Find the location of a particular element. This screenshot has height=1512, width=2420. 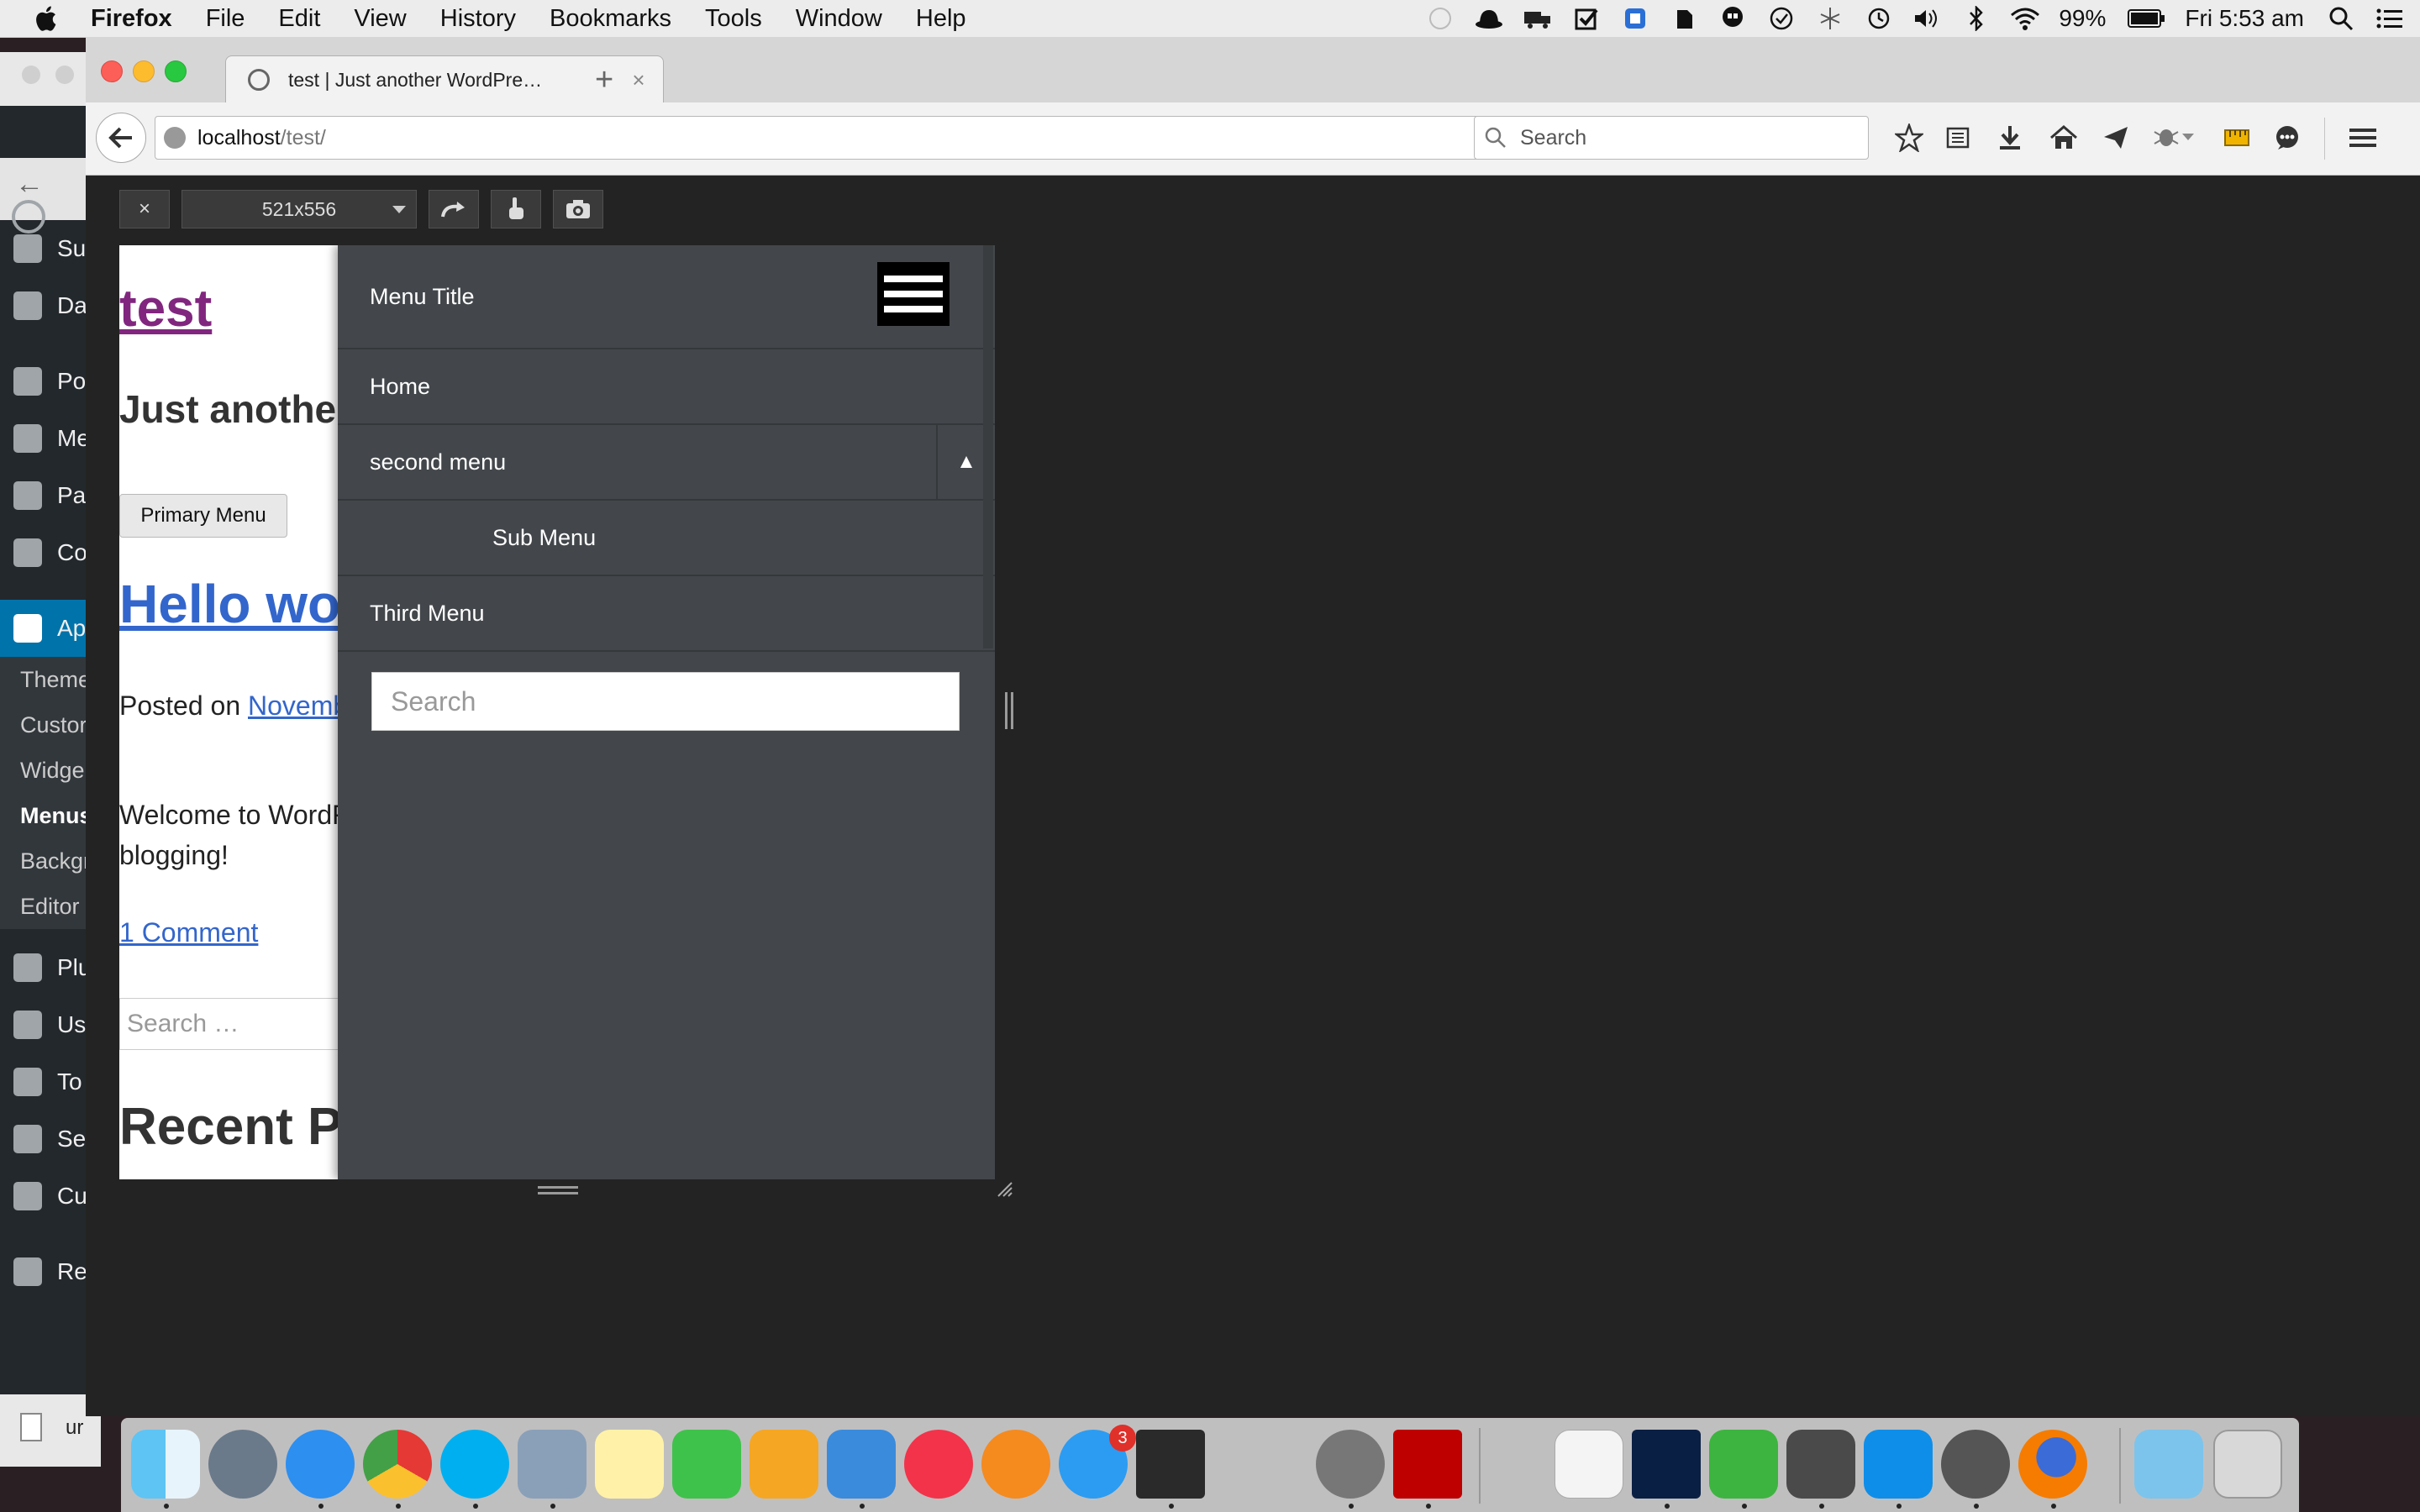

close-tab-icon: × is located at coordinates (638, 80).